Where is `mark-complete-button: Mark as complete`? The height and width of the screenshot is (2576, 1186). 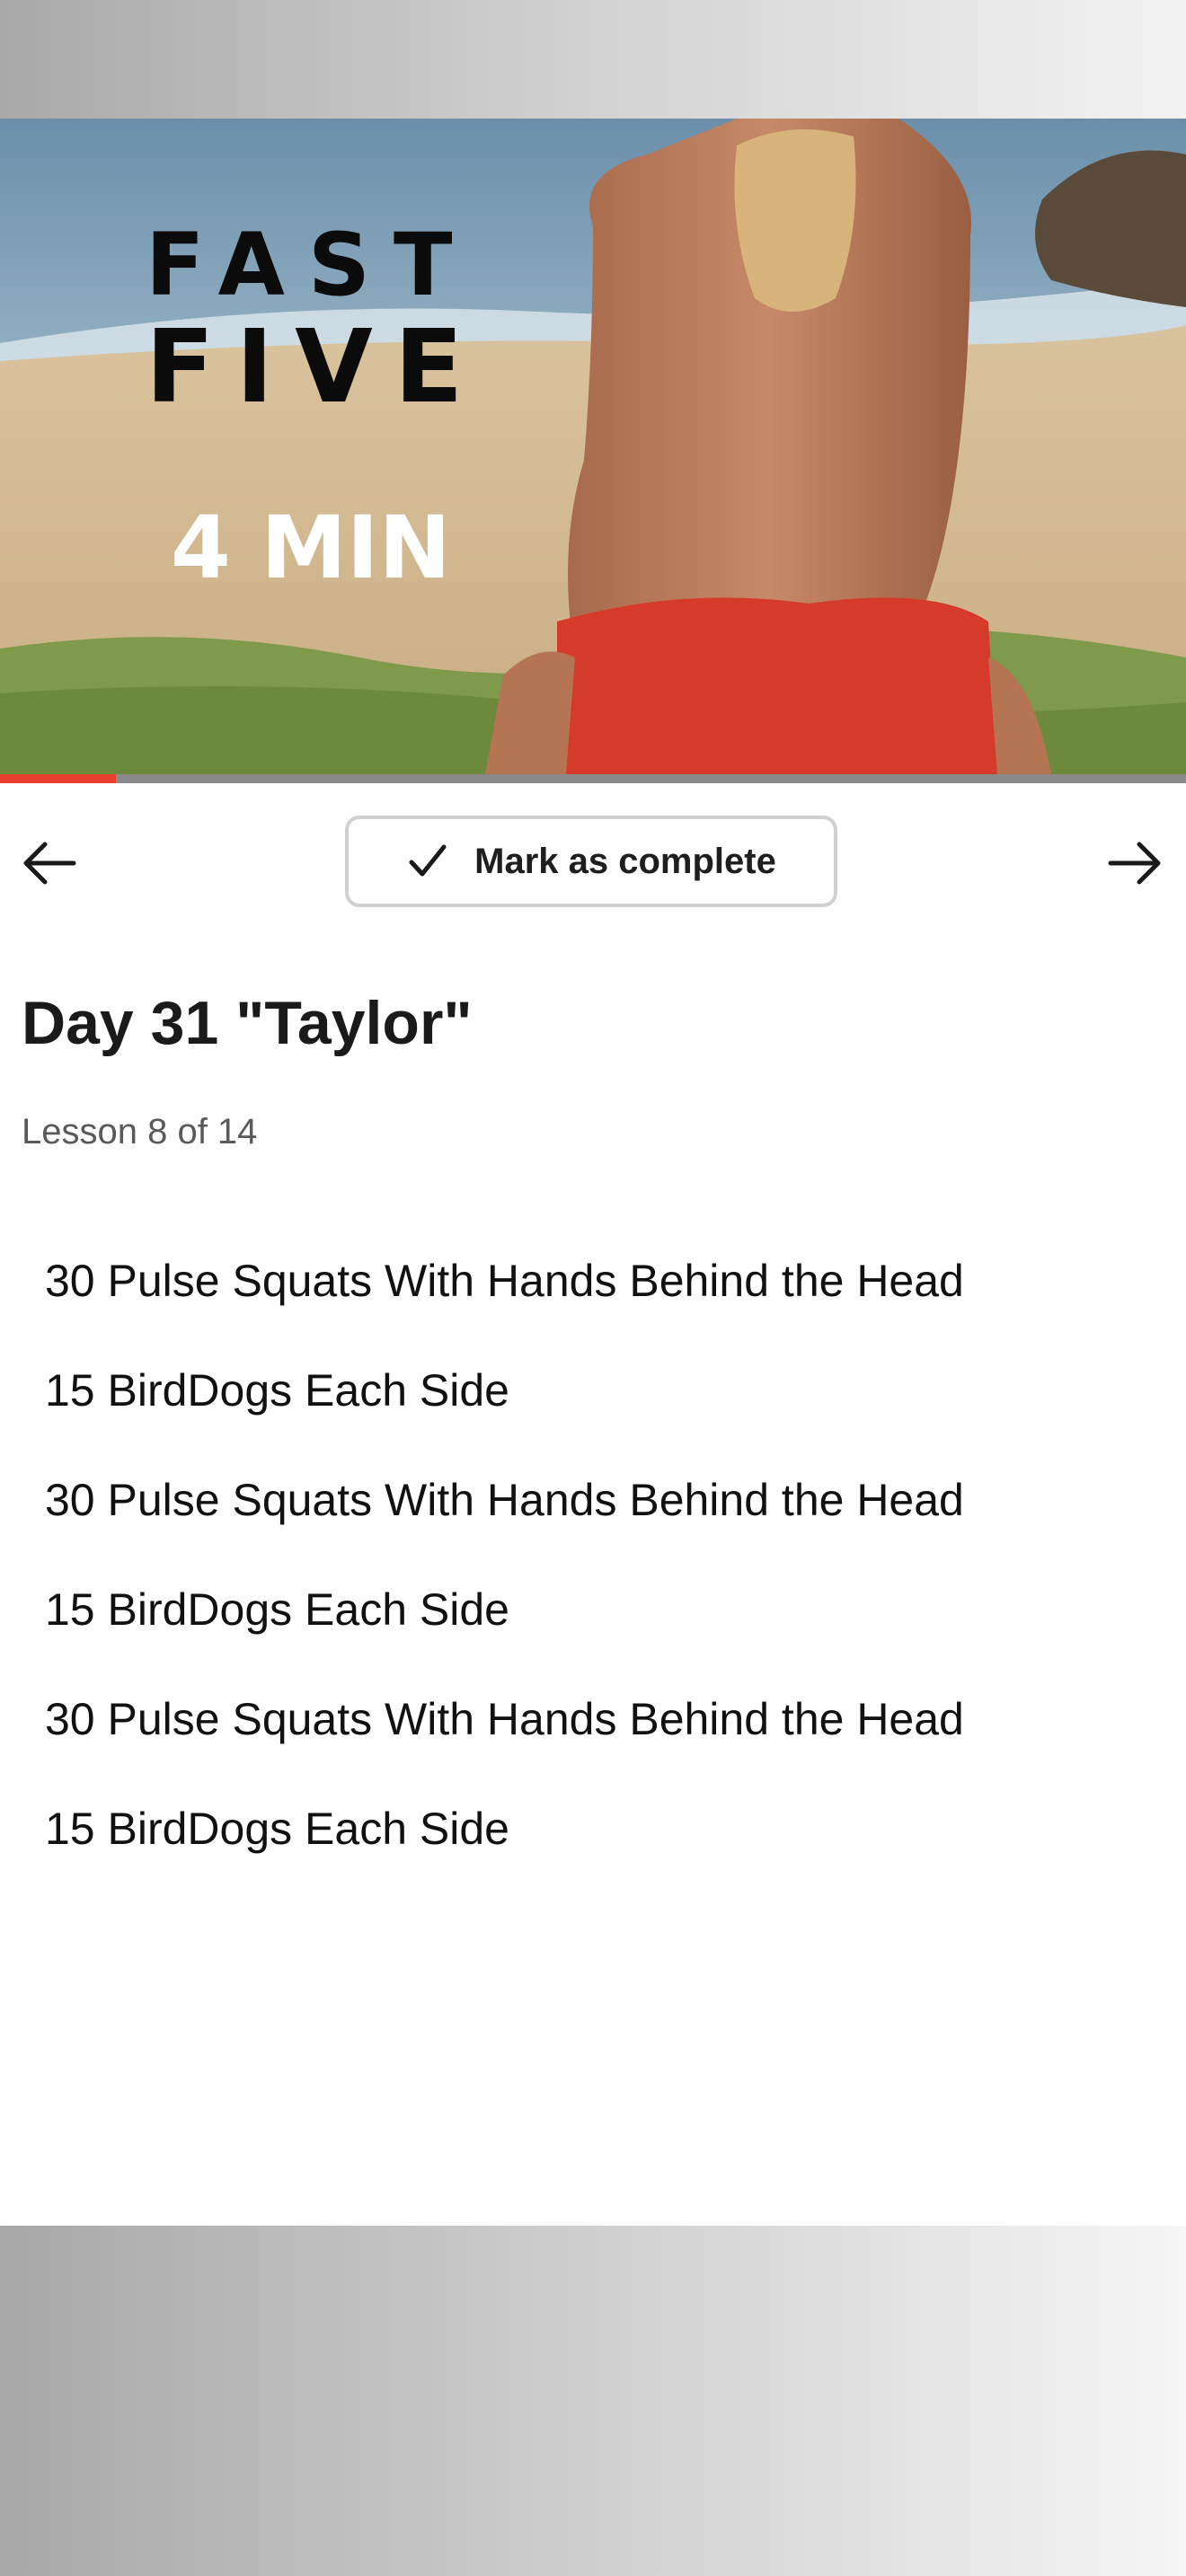 mark-complete-button: Mark as complete is located at coordinates (591, 861).